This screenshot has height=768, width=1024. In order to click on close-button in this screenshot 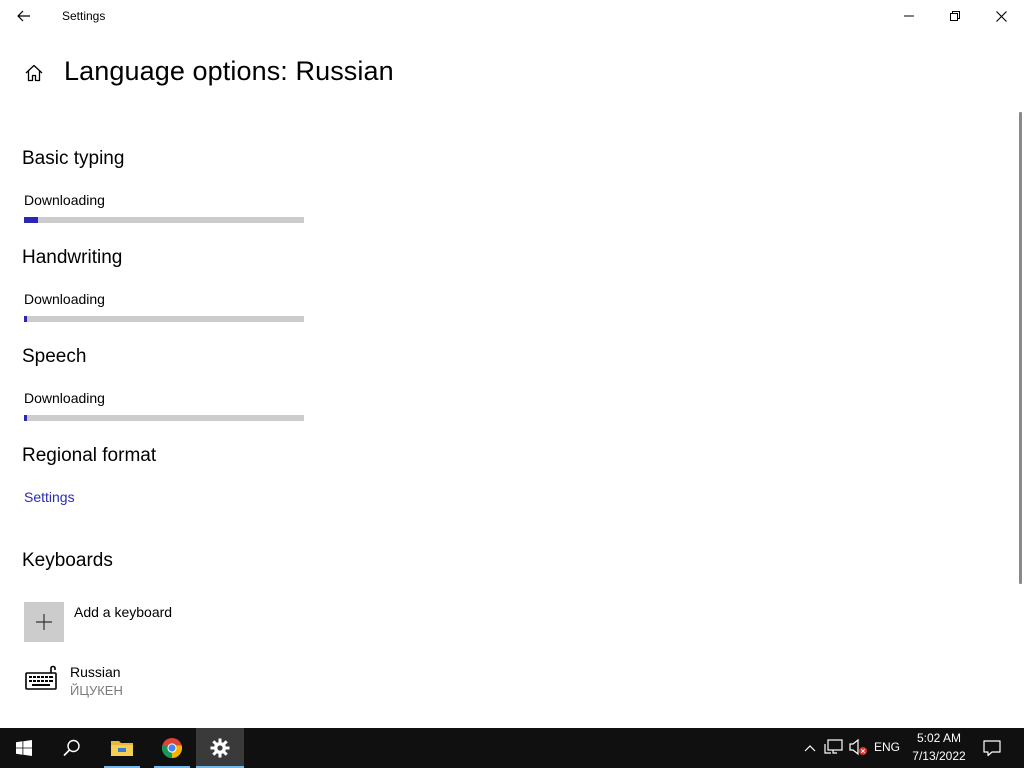, I will do `click(1001, 16)`.